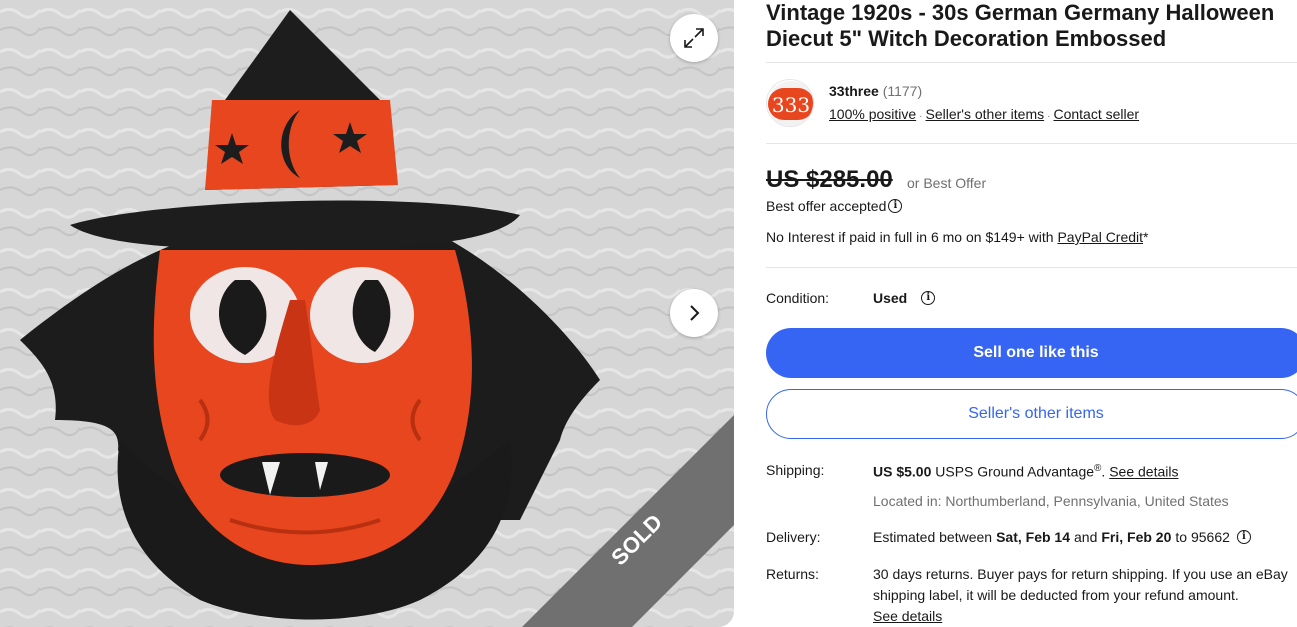 This screenshot has height=627, width=1297. I want to click on paypal-credit-link: PayPal Credit, so click(1100, 237).